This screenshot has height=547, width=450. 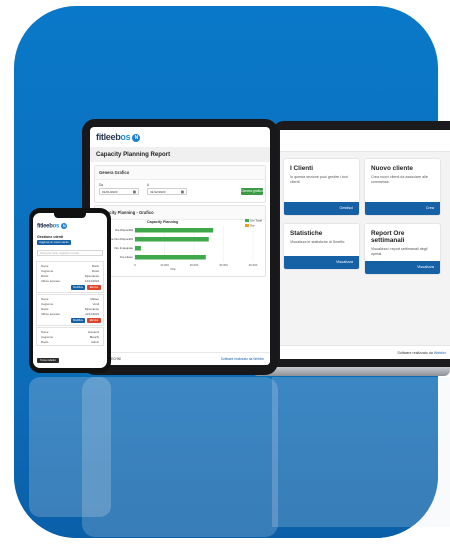 I want to click on x-tick-label: 10.000, so click(x=164, y=265).